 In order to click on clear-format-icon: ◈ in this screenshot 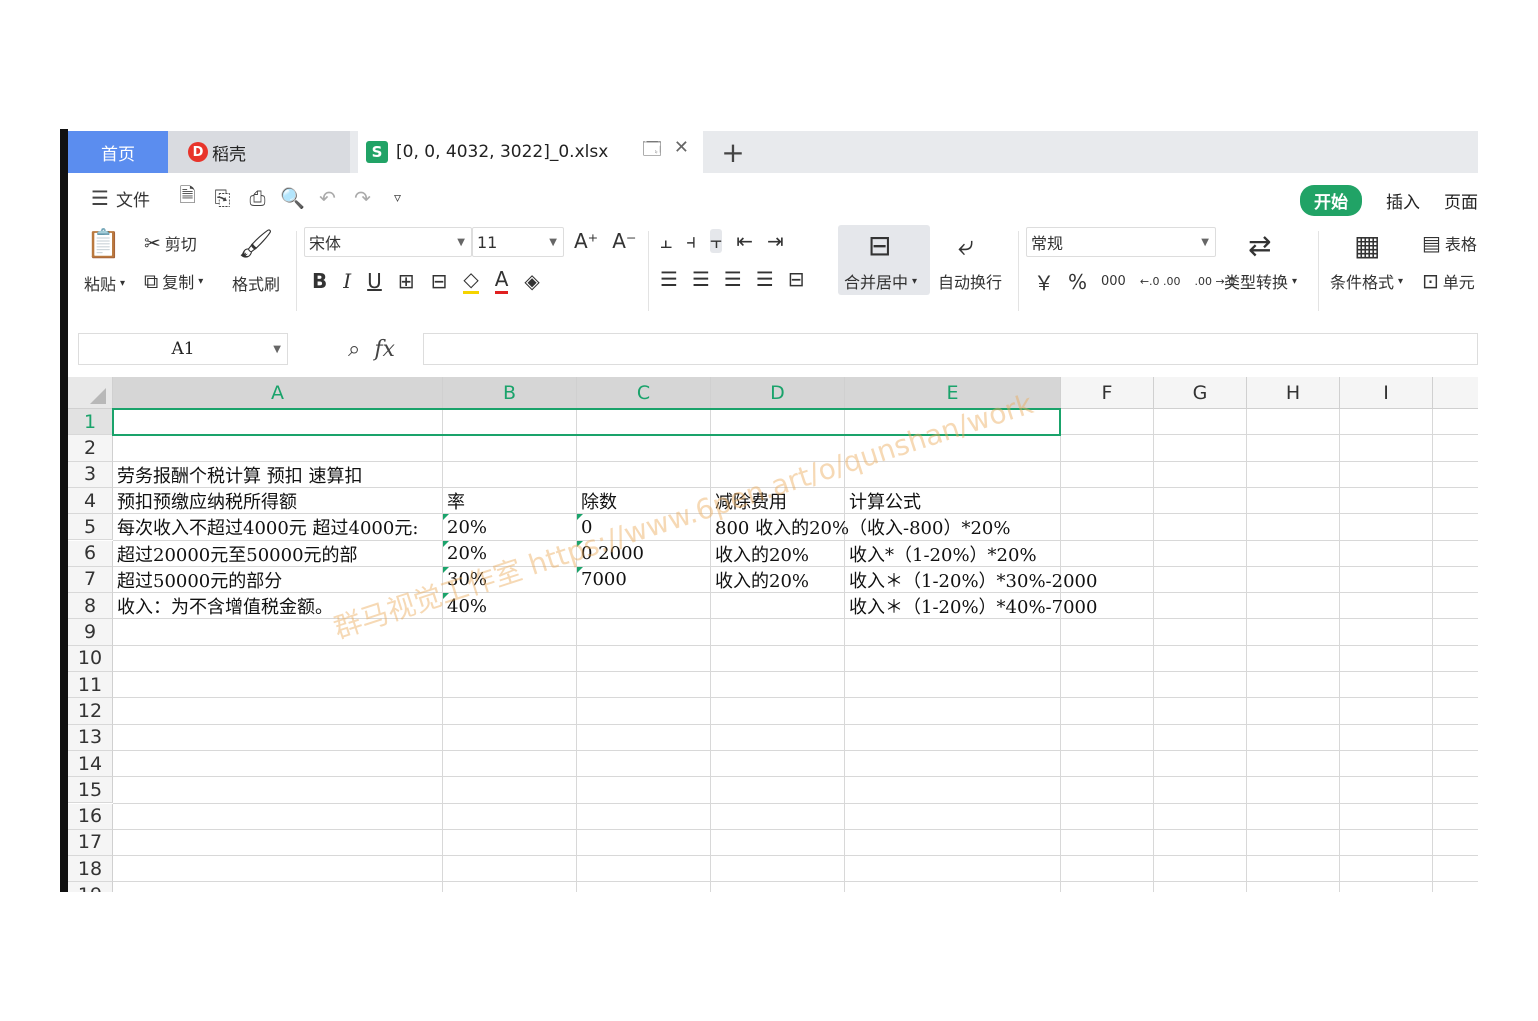, I will do `click(531, 281)`.